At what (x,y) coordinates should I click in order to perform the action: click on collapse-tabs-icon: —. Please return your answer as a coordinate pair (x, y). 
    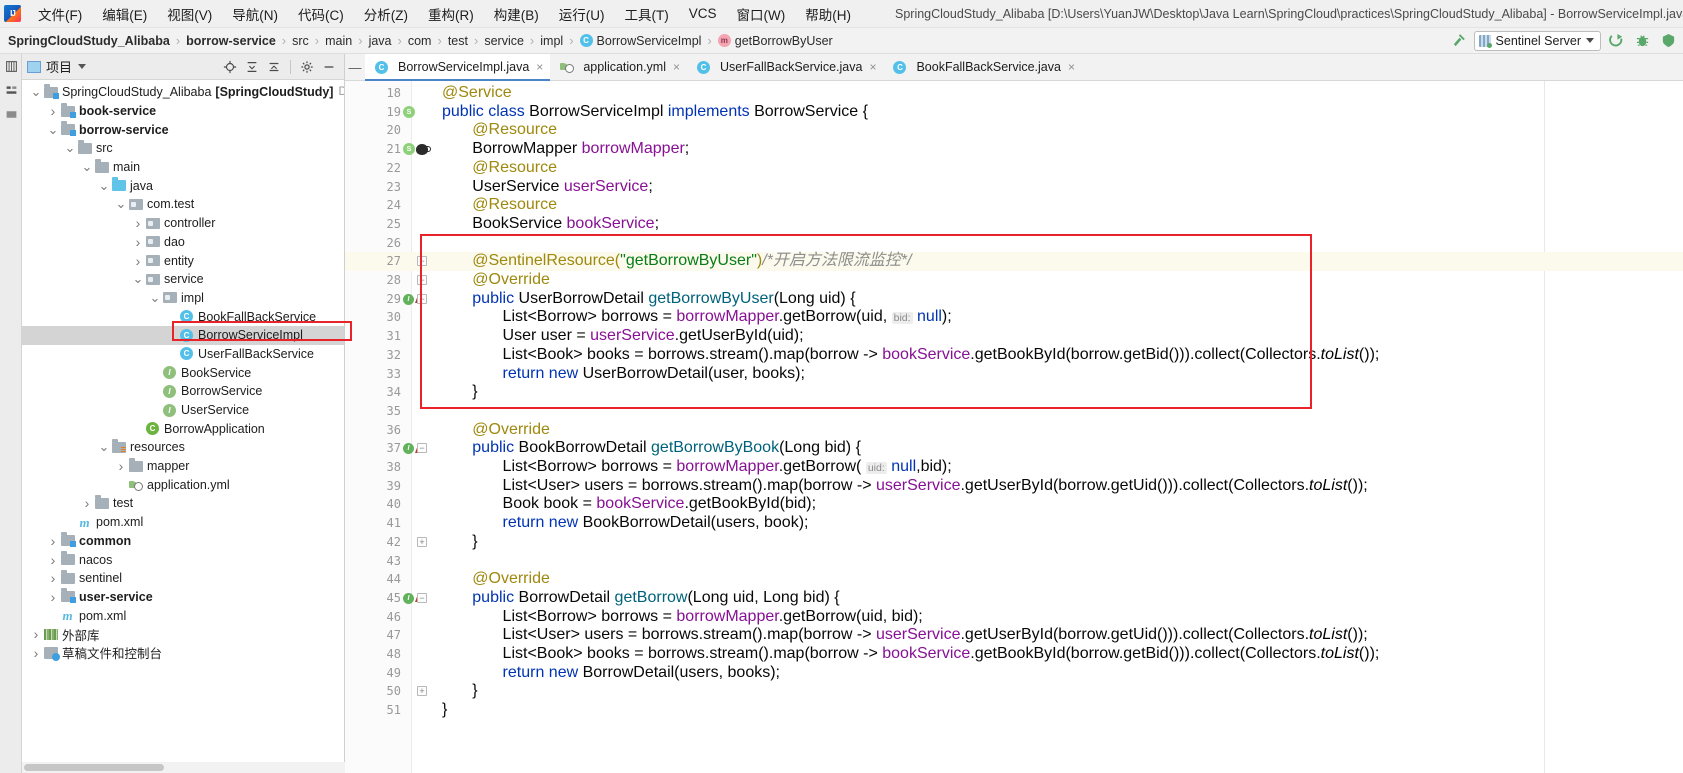
    Looking at the image, I should click on (355, 67).